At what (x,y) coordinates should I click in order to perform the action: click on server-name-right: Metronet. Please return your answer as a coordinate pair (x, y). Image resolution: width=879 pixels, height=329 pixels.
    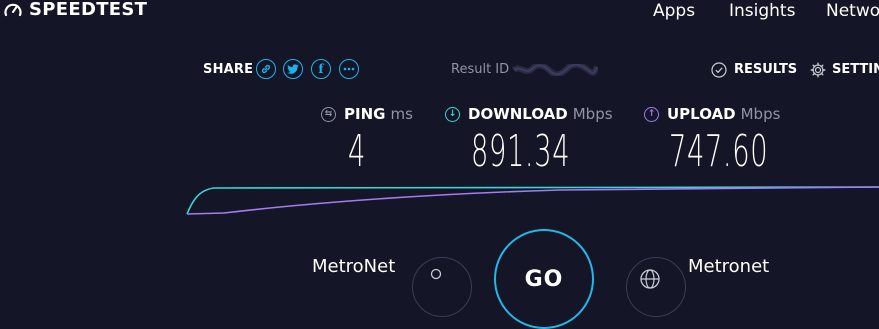
    Looking at the image, I should click on (729, 266).